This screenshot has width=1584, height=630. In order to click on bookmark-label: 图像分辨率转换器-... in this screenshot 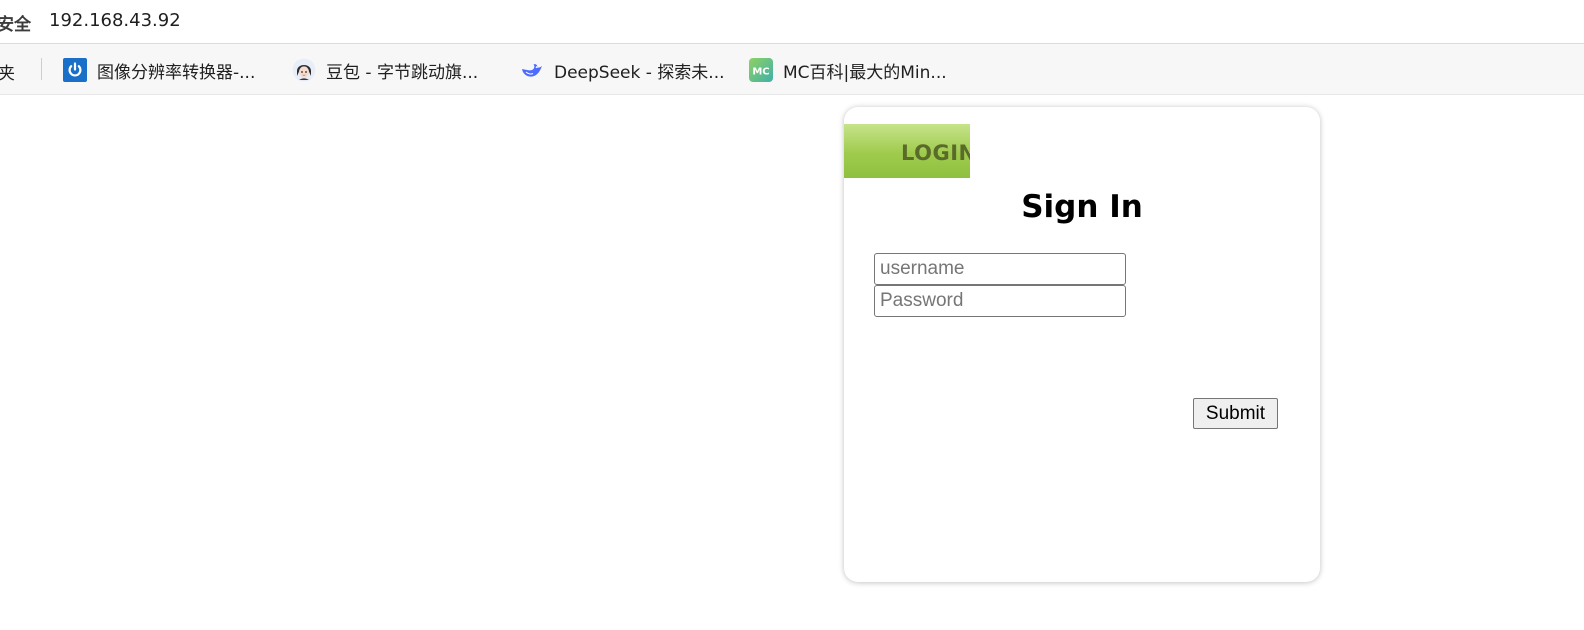, I will do `click(176, 72)`.